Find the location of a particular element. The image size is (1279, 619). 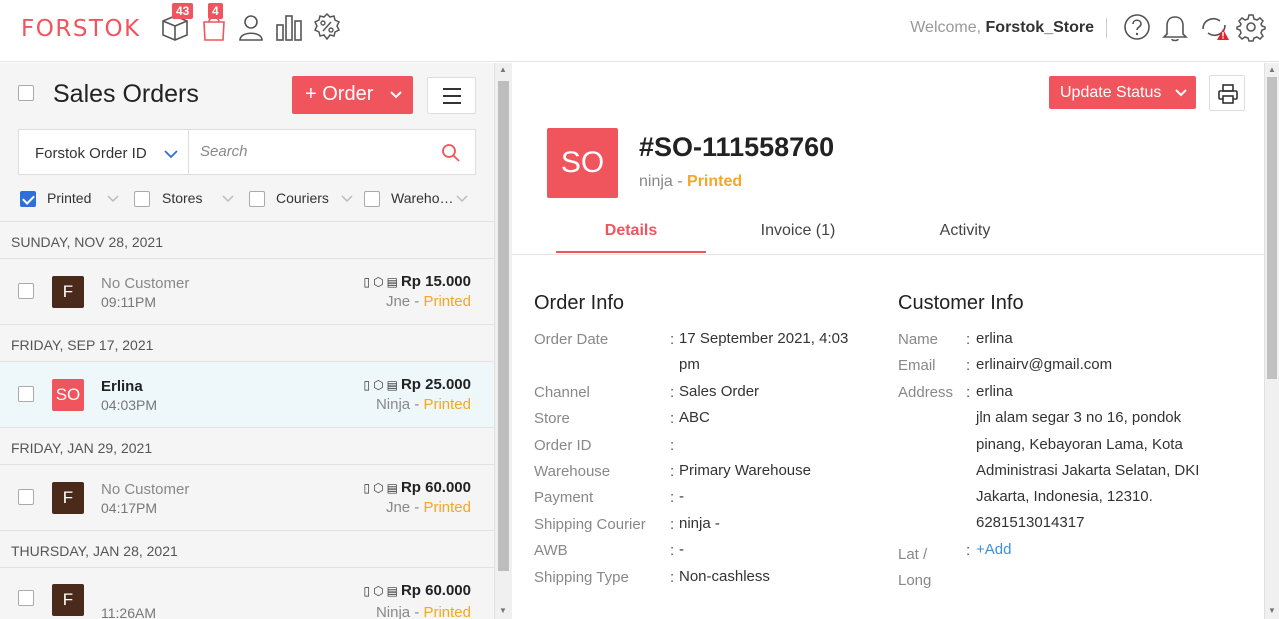

awb-value: - is located at coordinates (681, 549).